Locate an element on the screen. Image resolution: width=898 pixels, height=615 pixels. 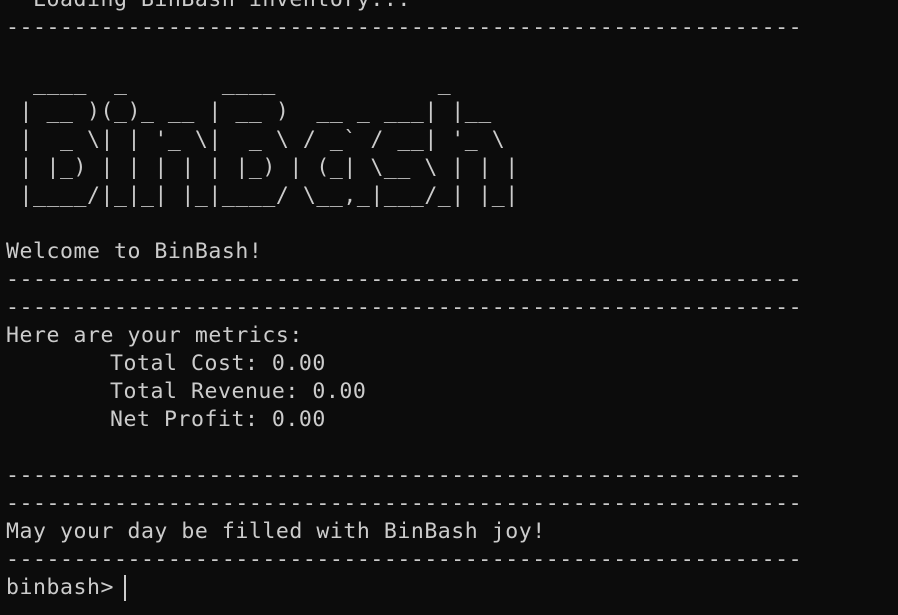
ascii-logo-line: | _ \| | '_ \| _ \ / _` / __| '_ \ is located at coordinates (256, 139).